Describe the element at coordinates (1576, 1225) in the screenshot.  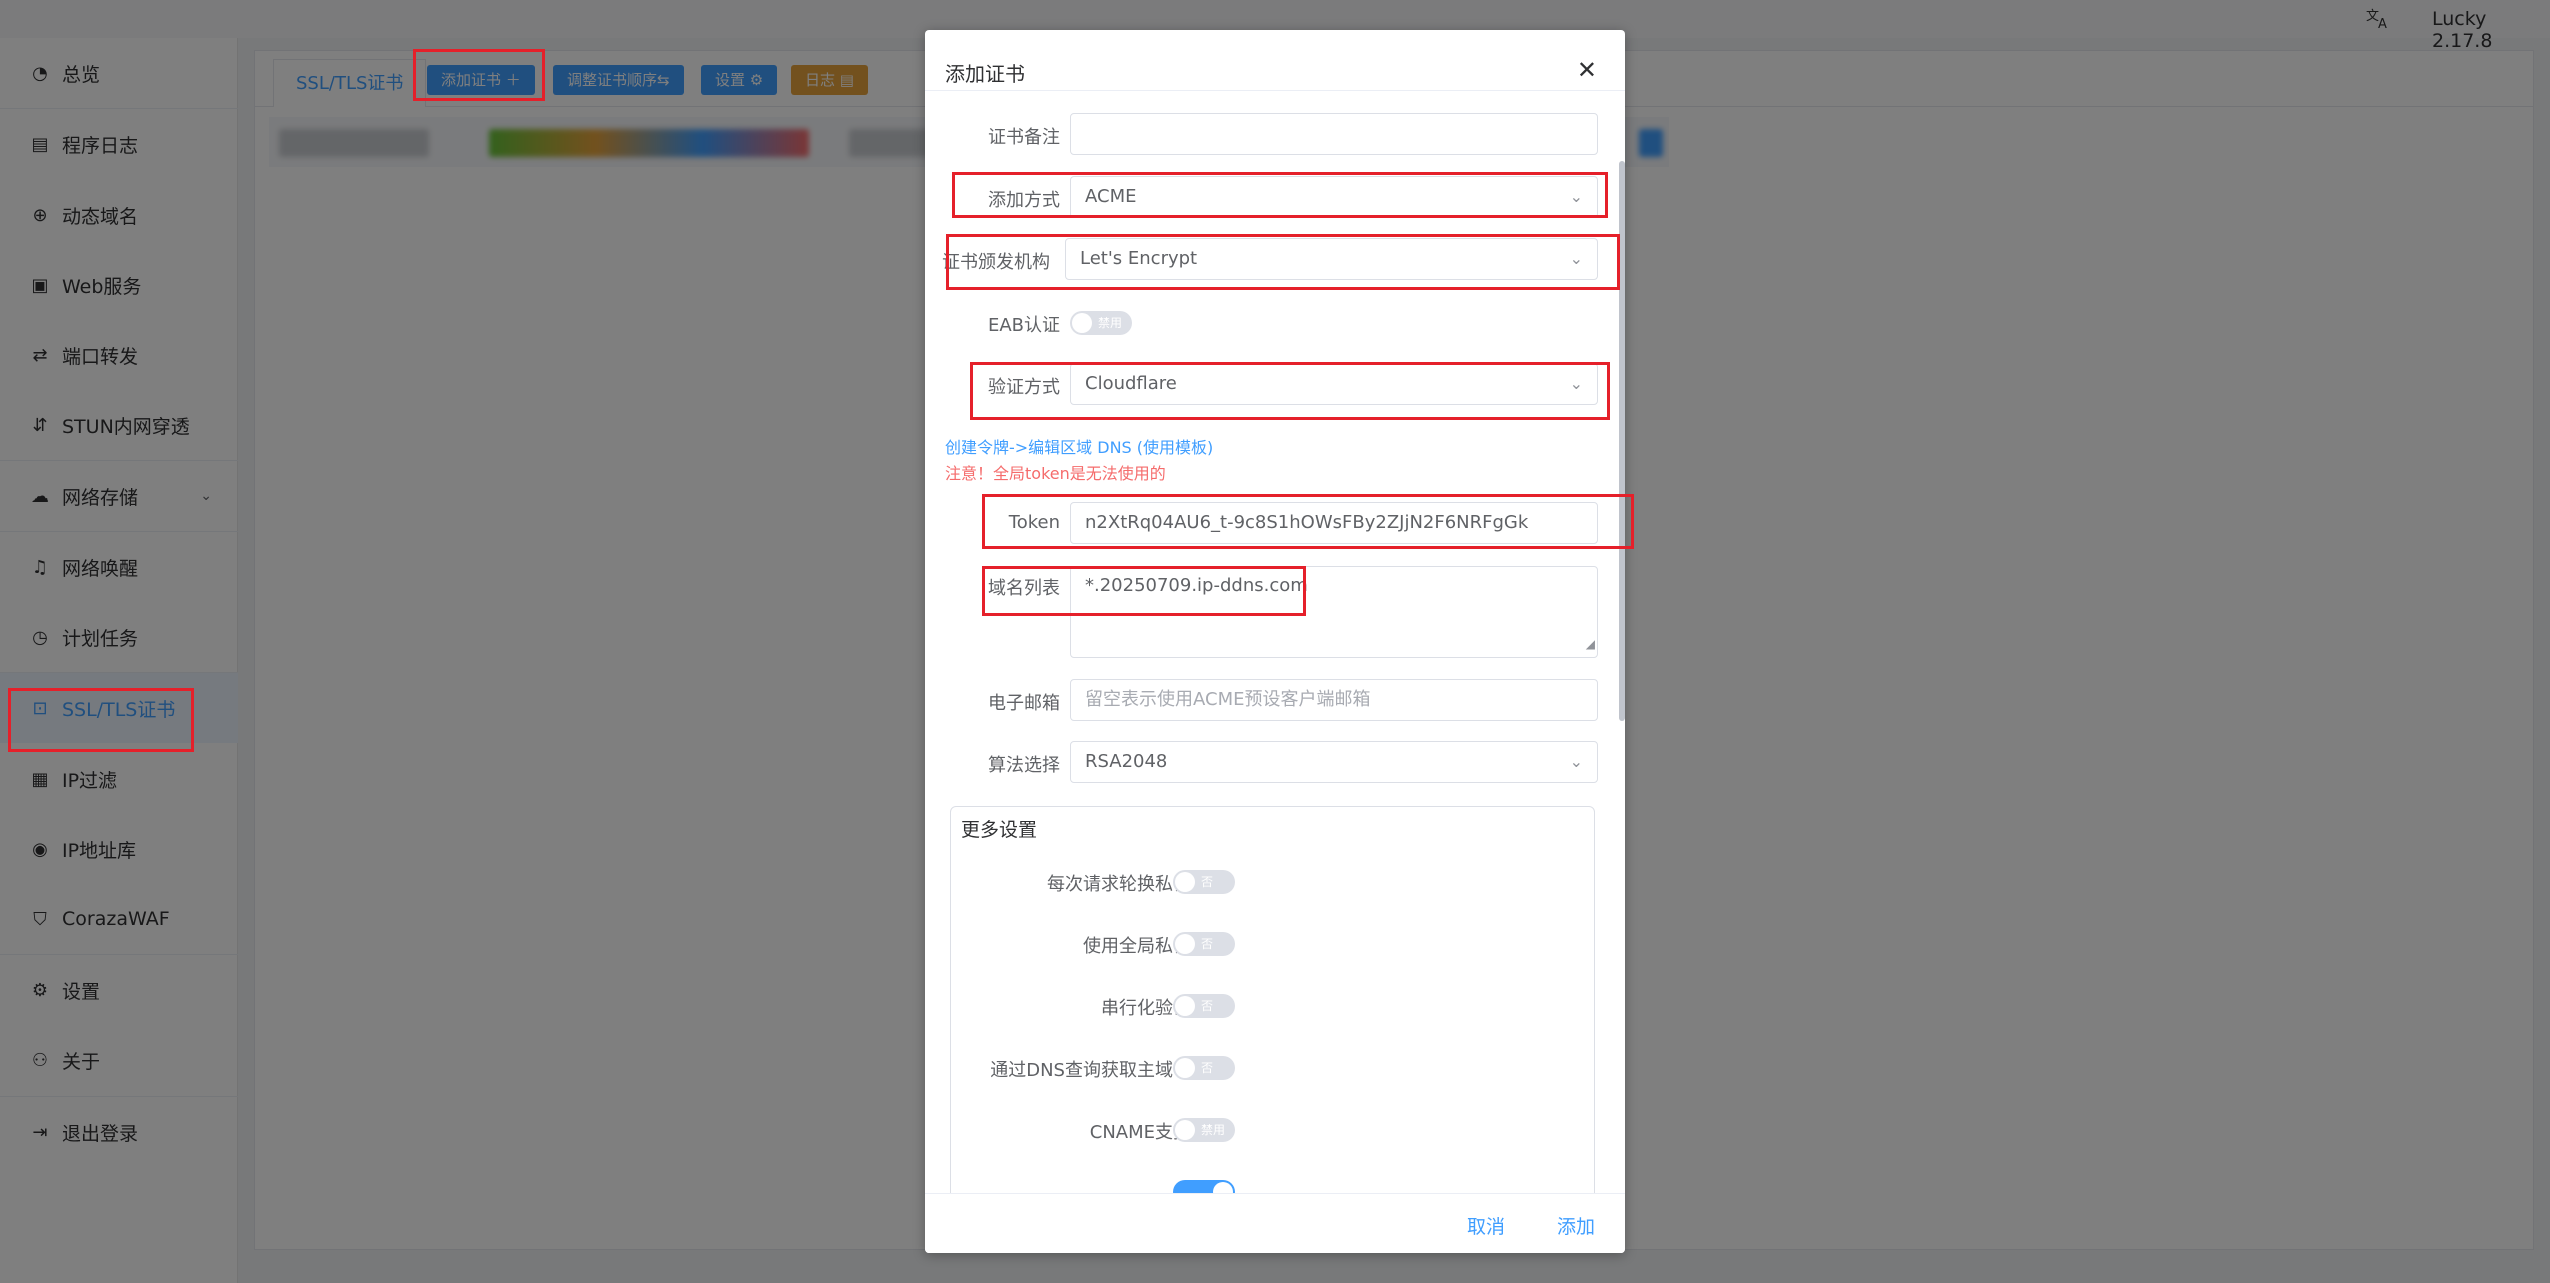
I see `confirm-add-button: 添加` at that location.